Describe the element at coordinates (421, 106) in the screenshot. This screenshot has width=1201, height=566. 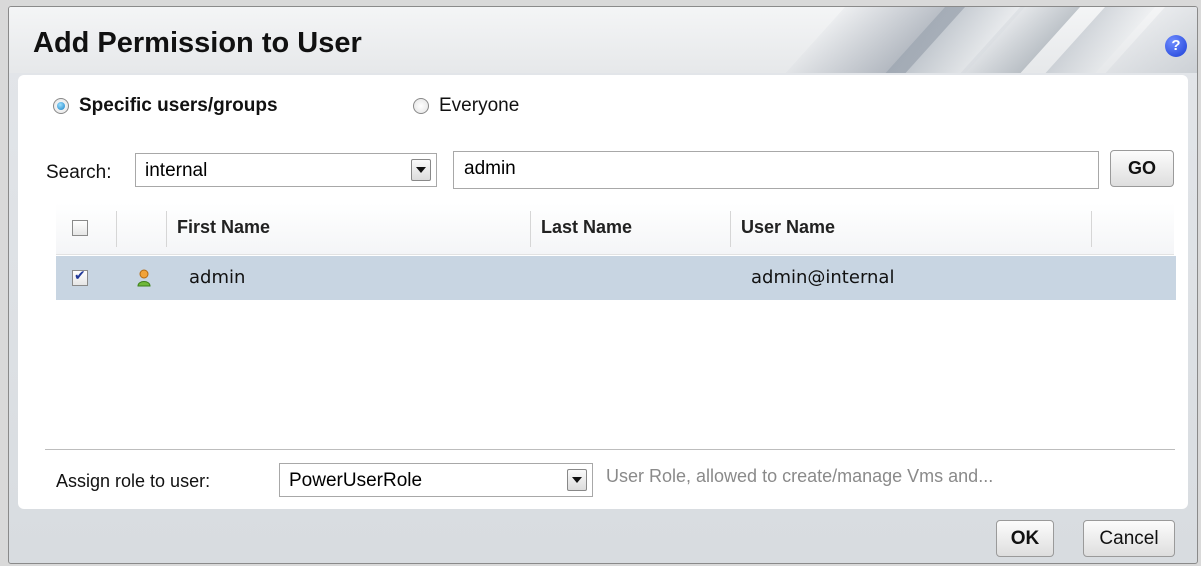
I see `everyone-radio` at that location.